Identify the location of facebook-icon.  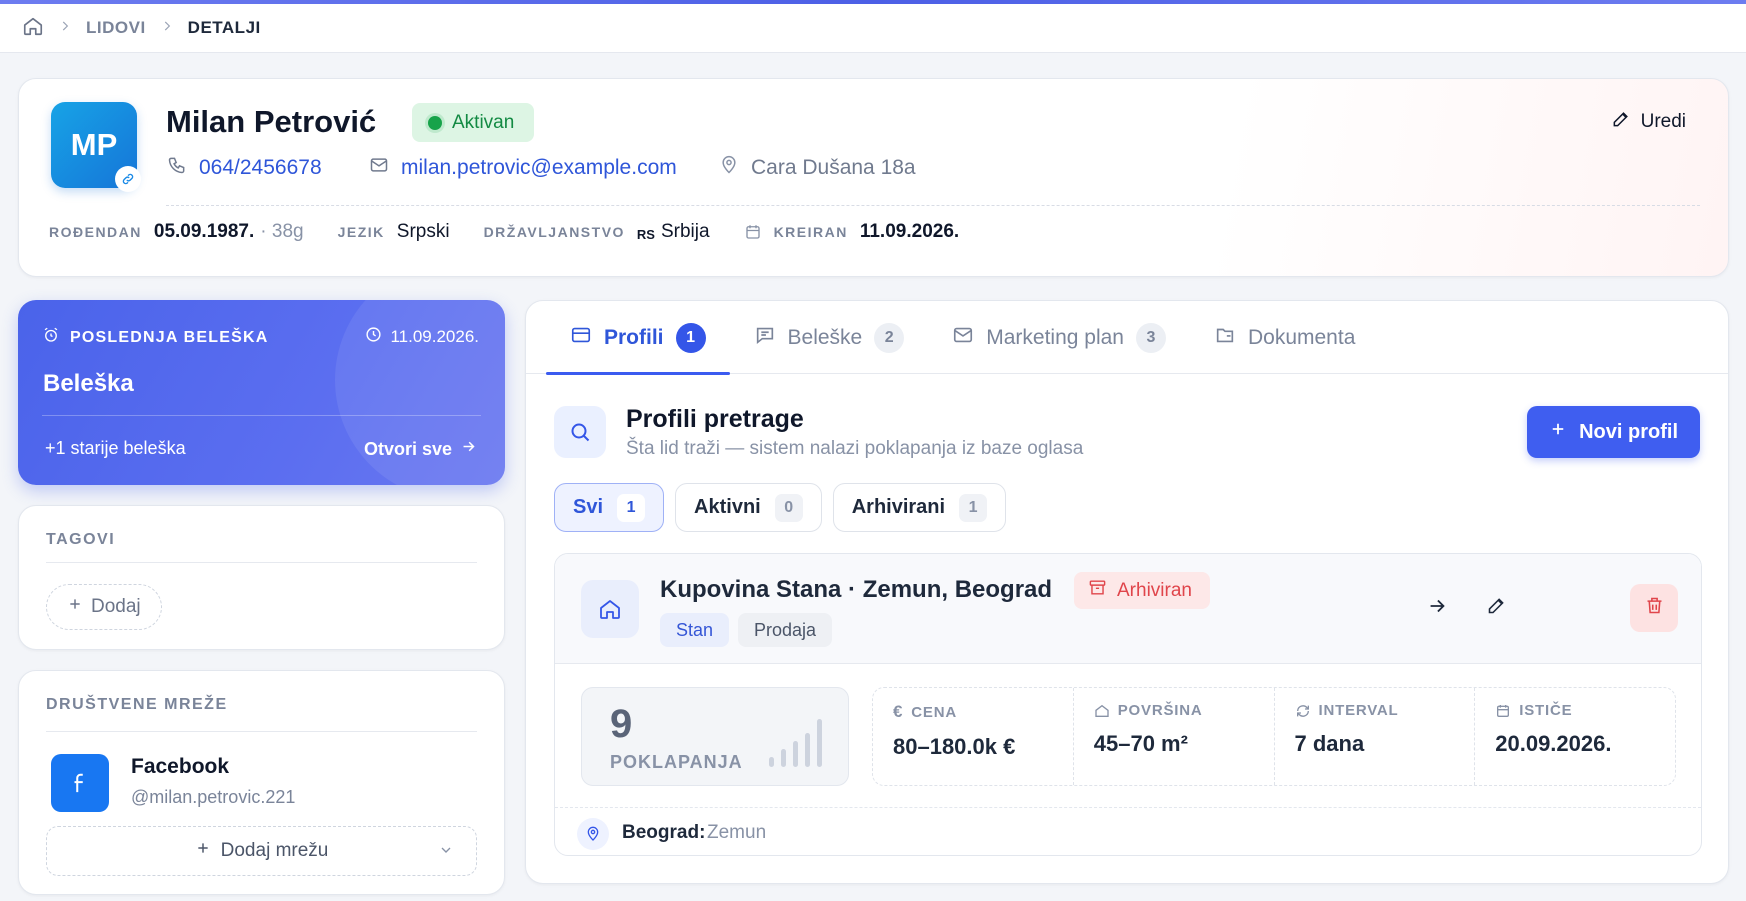
(80, 783).